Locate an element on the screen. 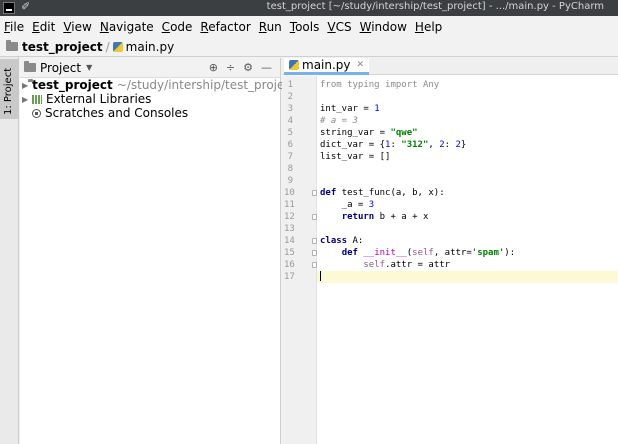 This screenshot has width=618, height=444. locate-file-icon: ⊕ is located at coordinates (213, 67).